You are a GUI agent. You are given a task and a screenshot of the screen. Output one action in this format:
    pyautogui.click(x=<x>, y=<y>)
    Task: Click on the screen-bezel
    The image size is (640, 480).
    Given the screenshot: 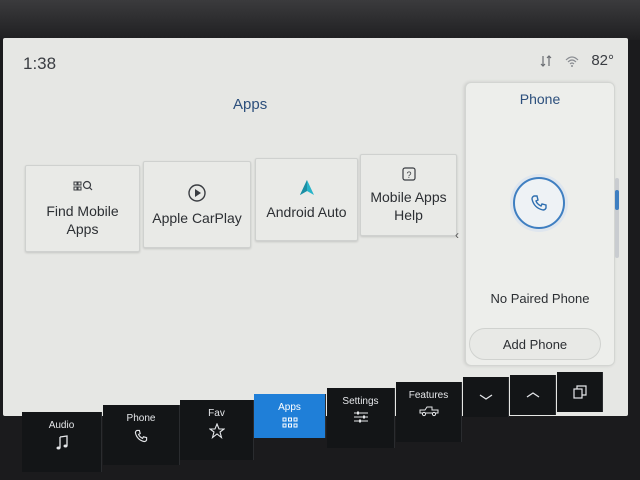 What is the action you would take?
    pyautogui.click(x=320, y=20)
    